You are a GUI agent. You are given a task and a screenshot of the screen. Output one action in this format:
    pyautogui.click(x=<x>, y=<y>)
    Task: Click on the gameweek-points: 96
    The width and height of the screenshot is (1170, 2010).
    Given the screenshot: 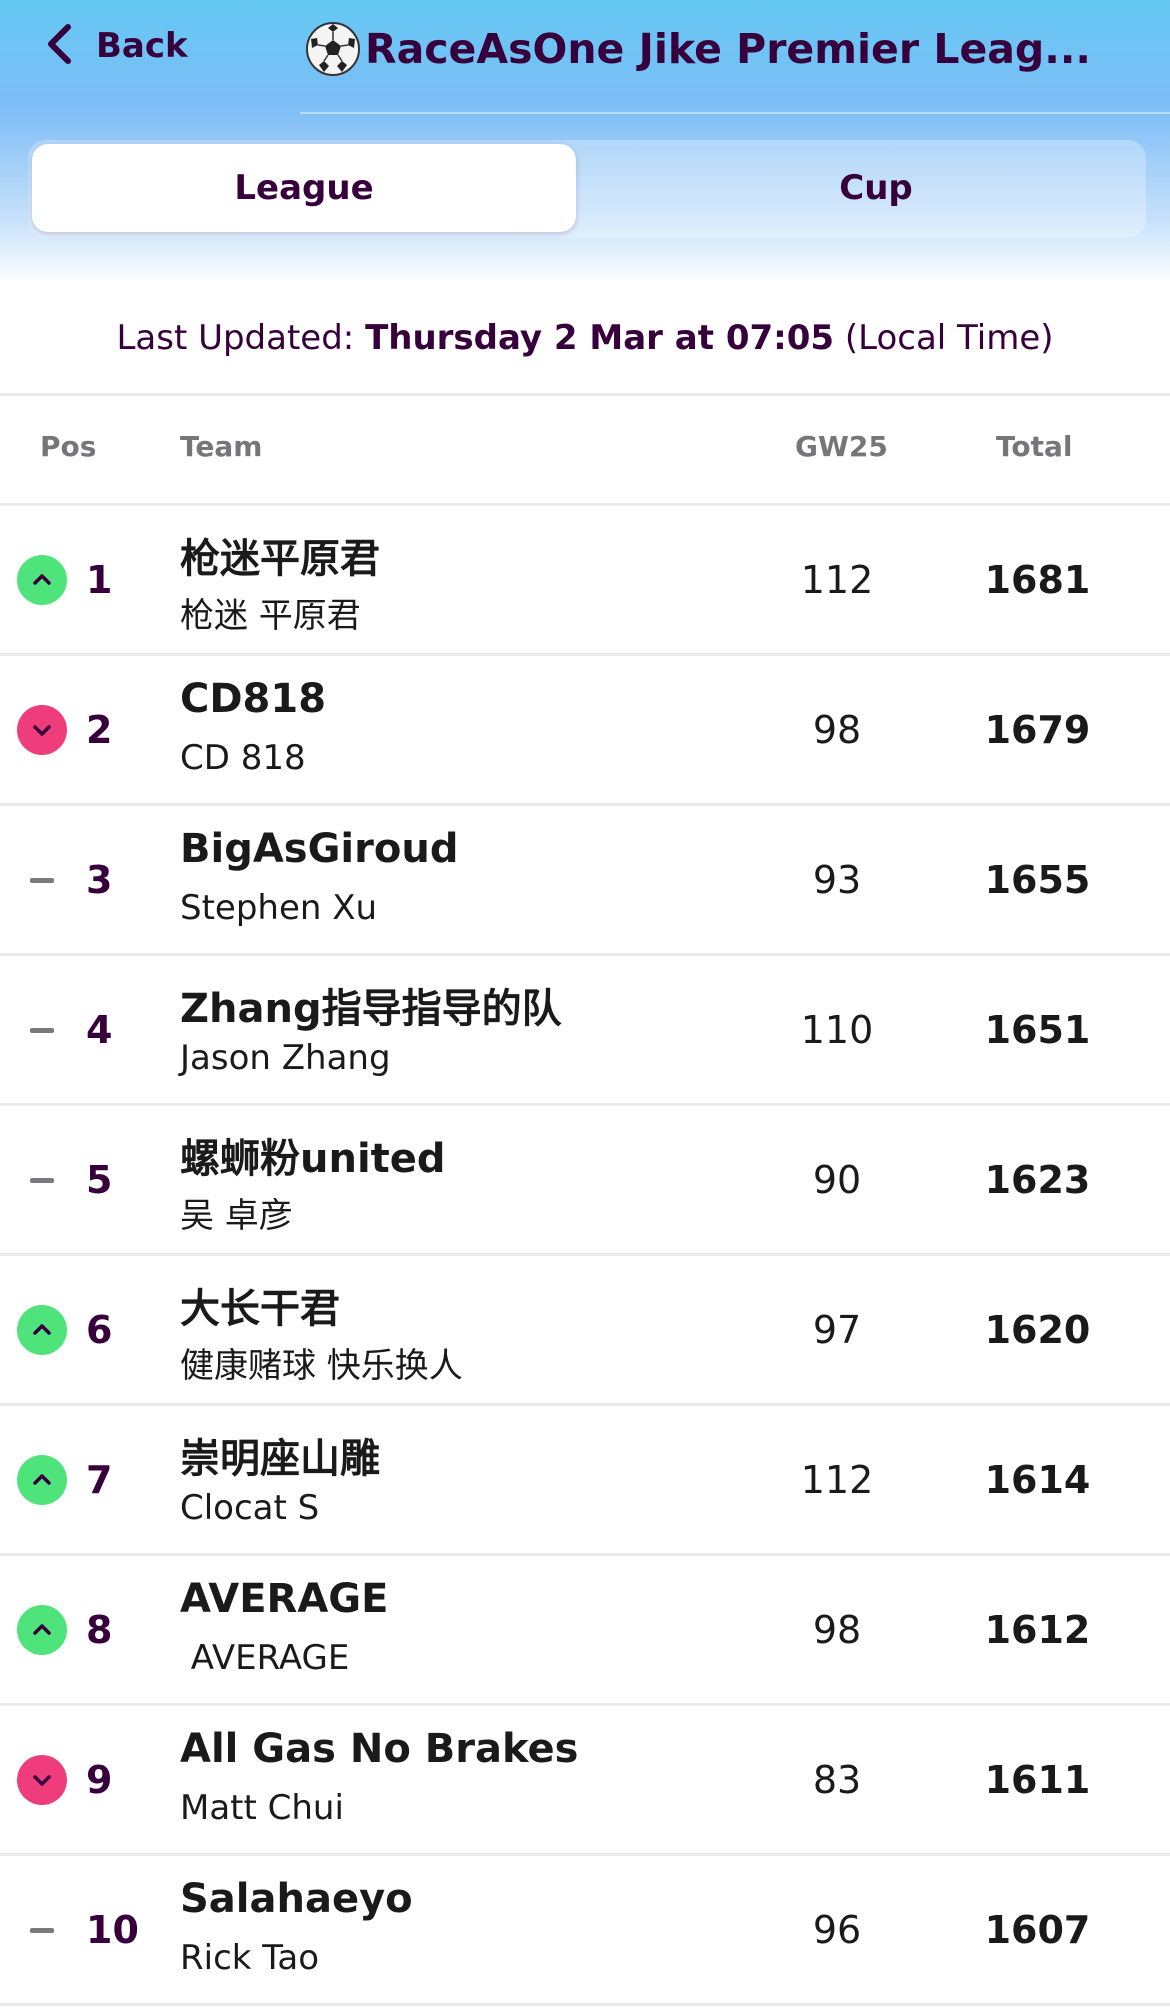 What is the action you would take?
    pyautogui.click(x=837, y=1929)
    